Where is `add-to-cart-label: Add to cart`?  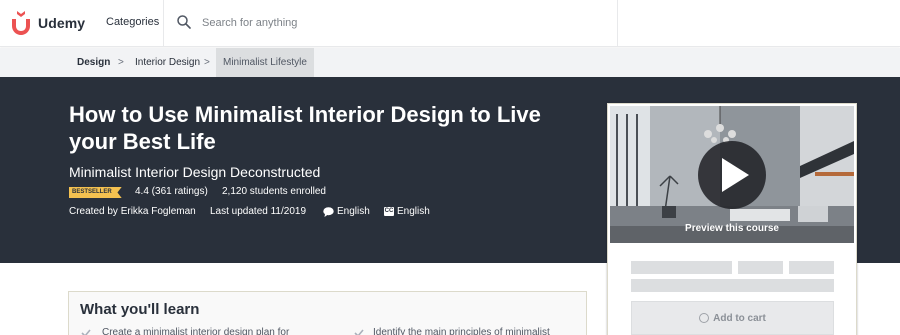 add-to-cart-label: Add to cart is located at coordinates (739, 318).